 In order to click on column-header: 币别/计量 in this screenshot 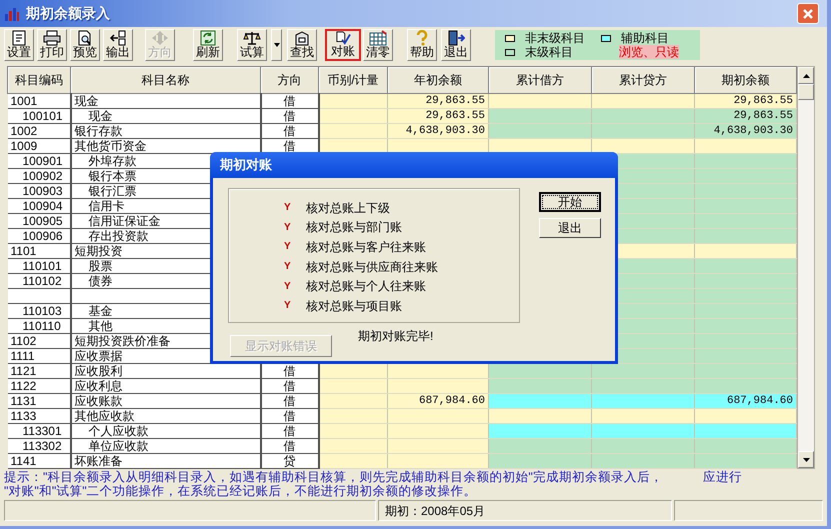, I will do `click(353, 80)`.